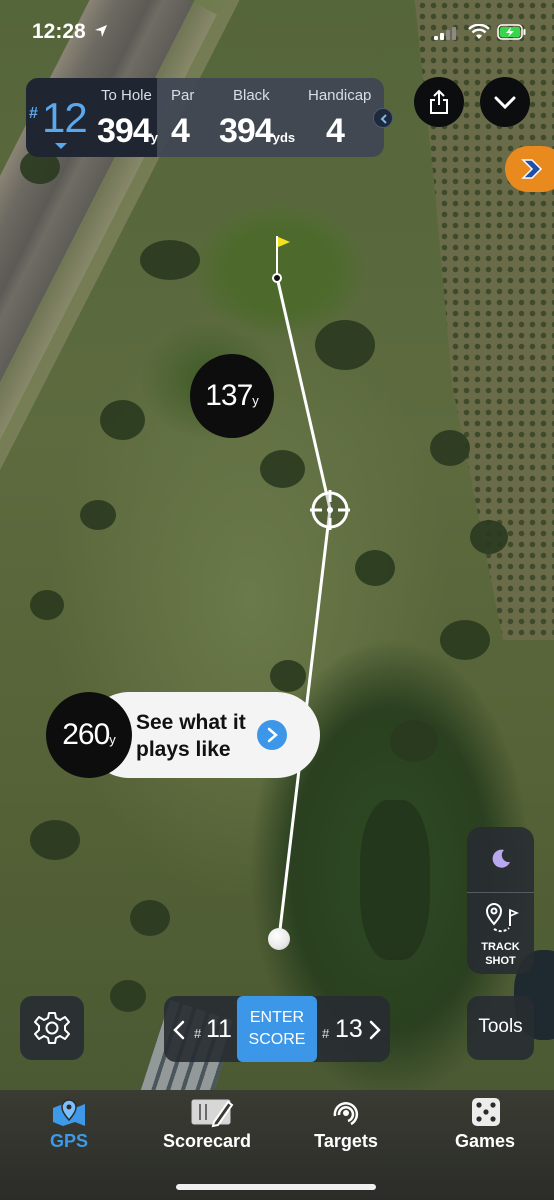 The width and height of the screenshot is (554, 1200). What do you see at coordinates (232, 396) in the screenshot?
I see `pin-distance-marker: 137y` at bounding box center [232, 396].